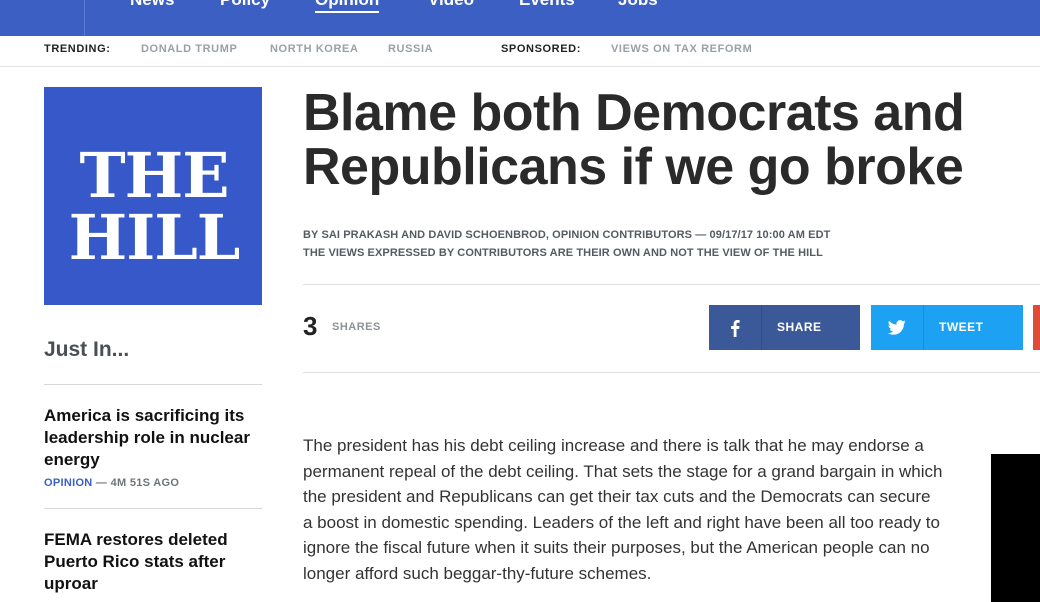  I want to click on logo-line-2: HILL, so click(154, 237).